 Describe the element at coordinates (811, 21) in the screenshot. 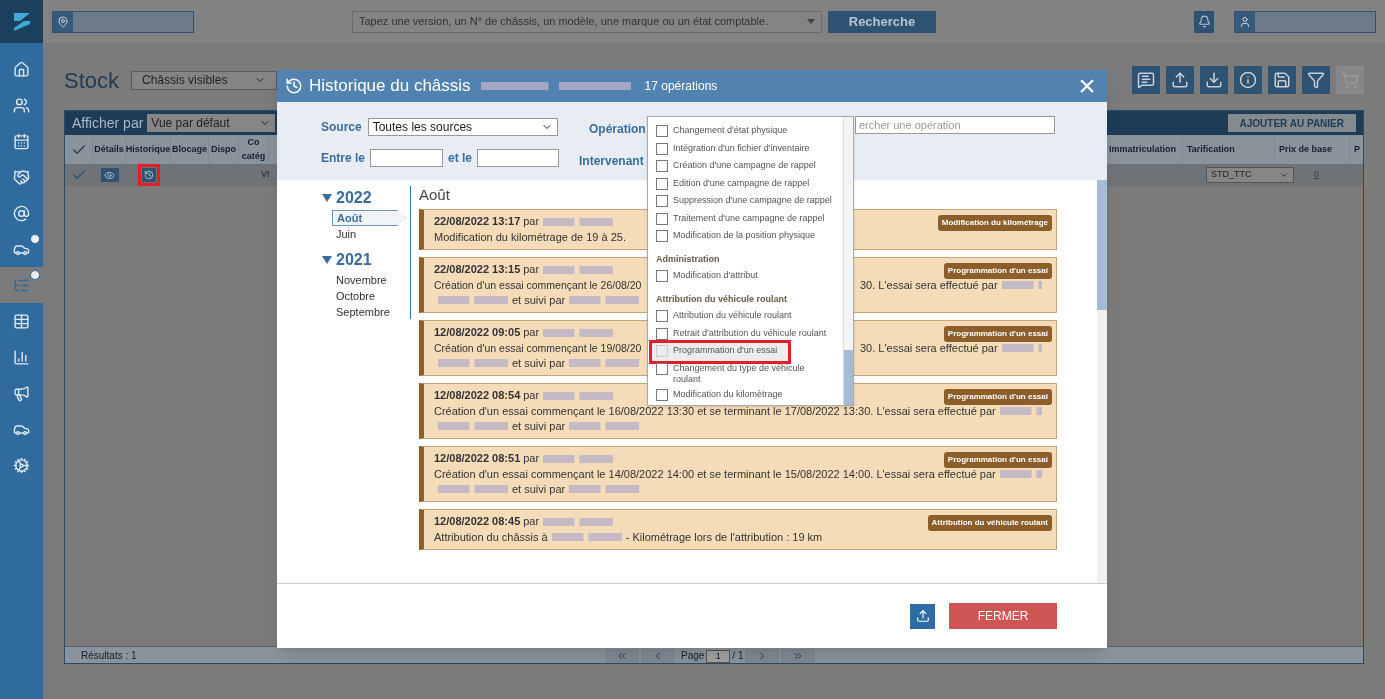

I see `dropdown-caret-icon` at that location.